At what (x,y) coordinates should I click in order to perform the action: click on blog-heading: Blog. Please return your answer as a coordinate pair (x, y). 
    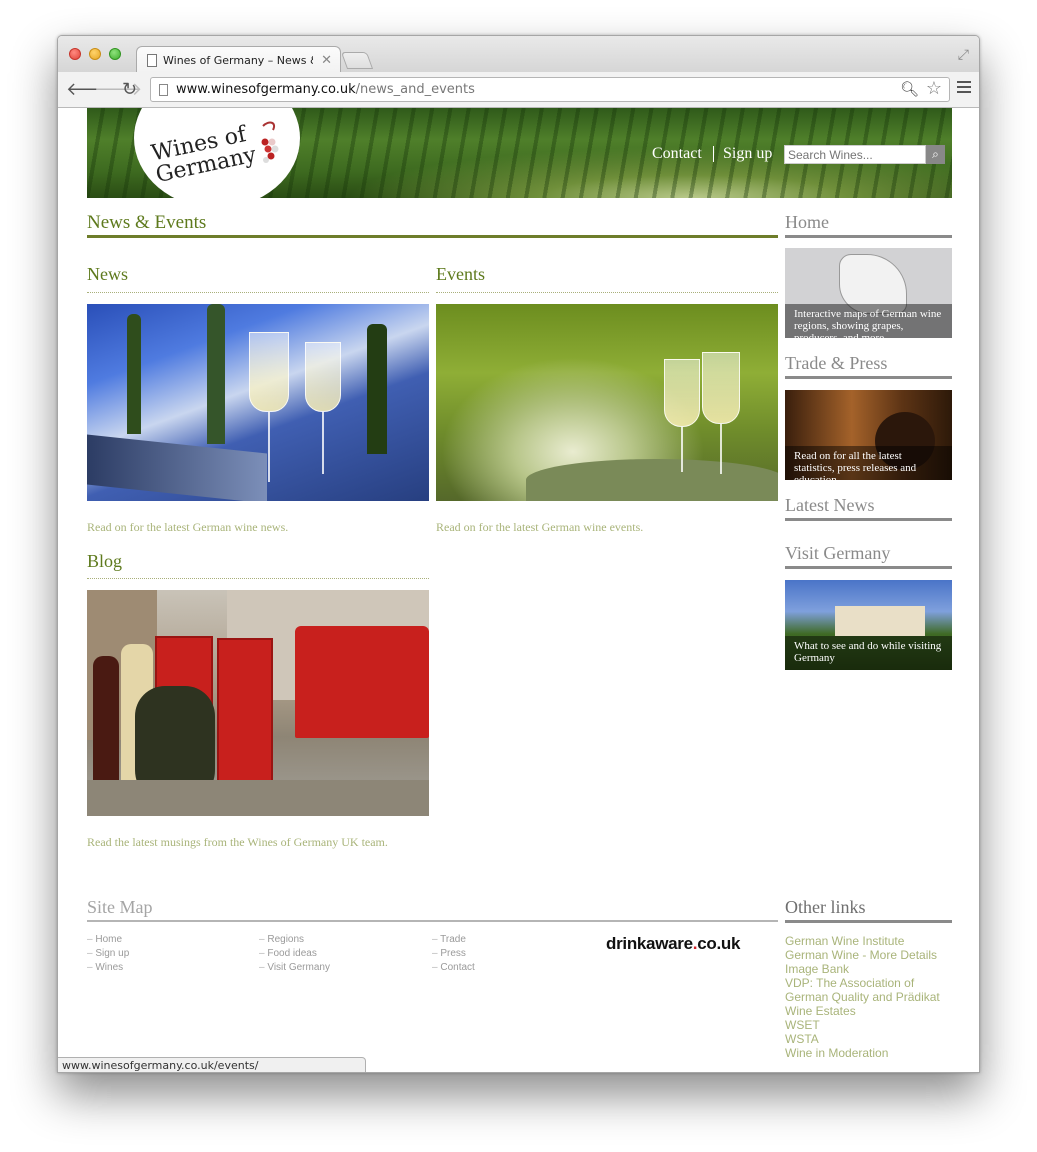
    Looking at the image, I should click on (104, 561).